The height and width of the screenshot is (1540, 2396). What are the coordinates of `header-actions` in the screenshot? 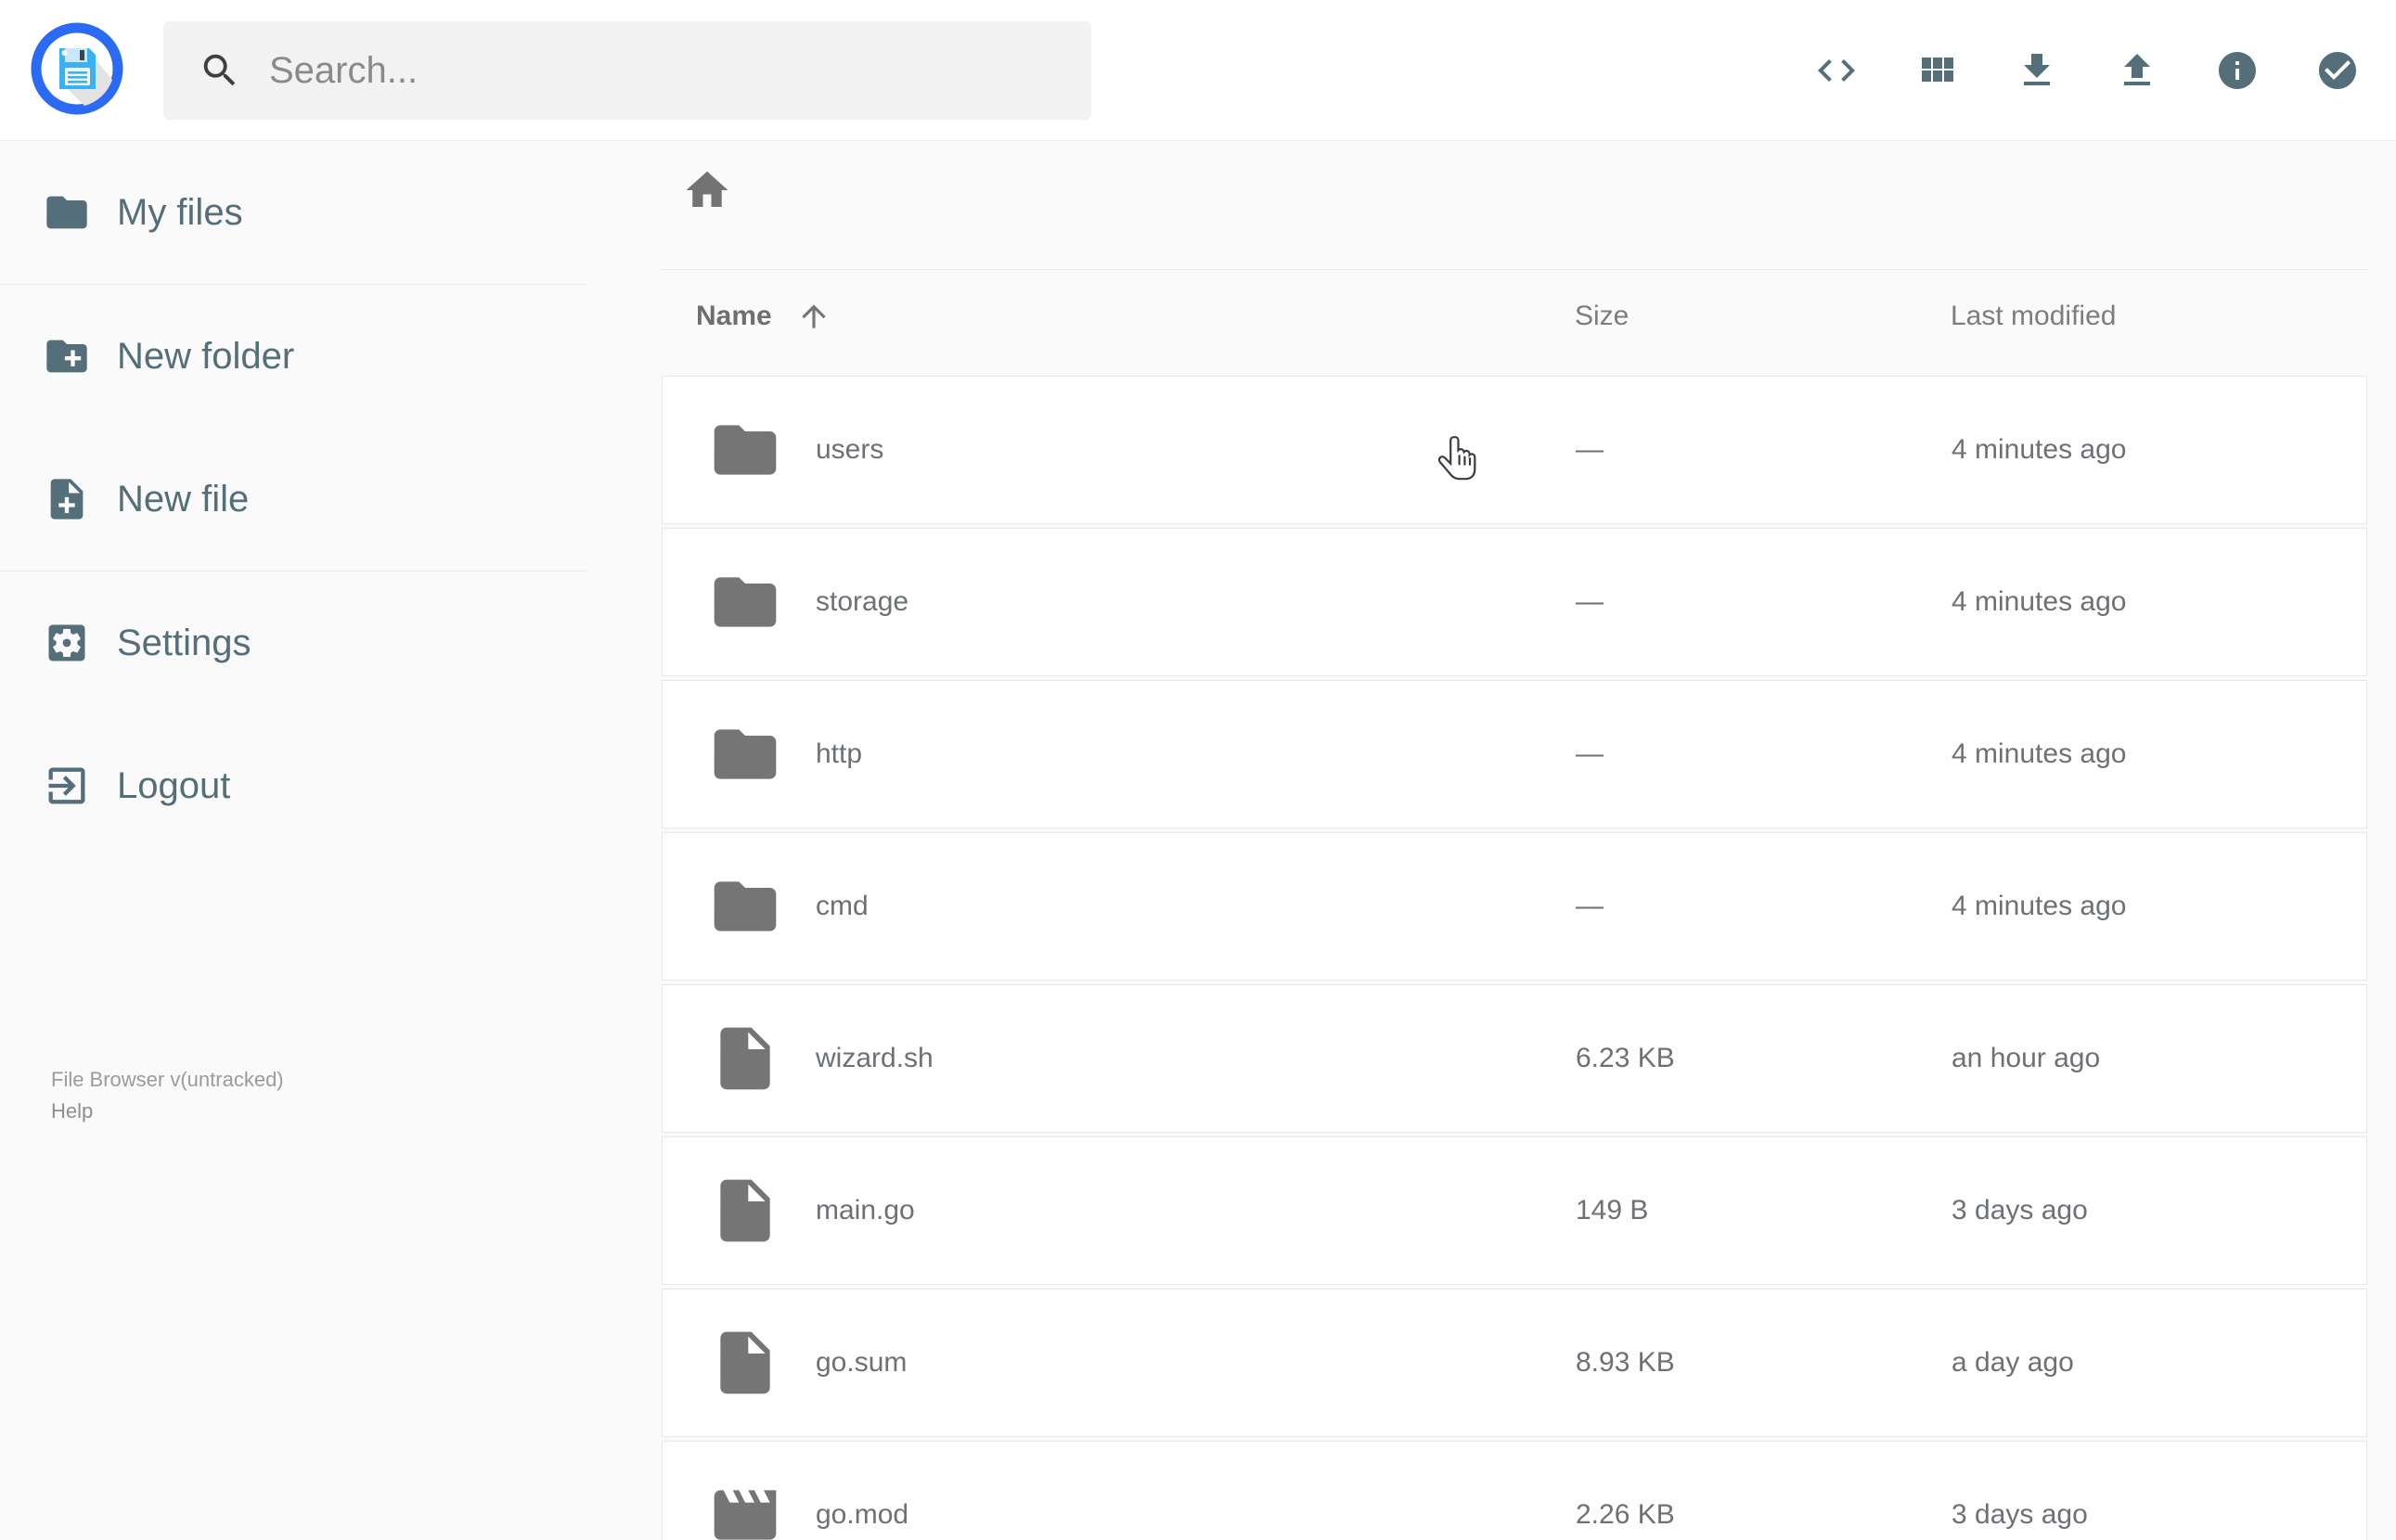 It's located at (2087, 70).